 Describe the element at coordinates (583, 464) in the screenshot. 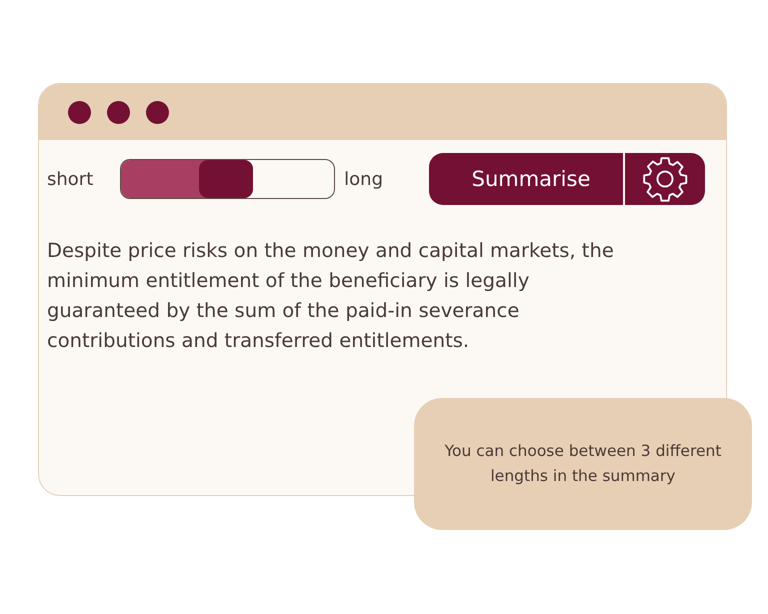

I see `tooltip-text: You can choose between 3 different lengths in the summary` at that location.